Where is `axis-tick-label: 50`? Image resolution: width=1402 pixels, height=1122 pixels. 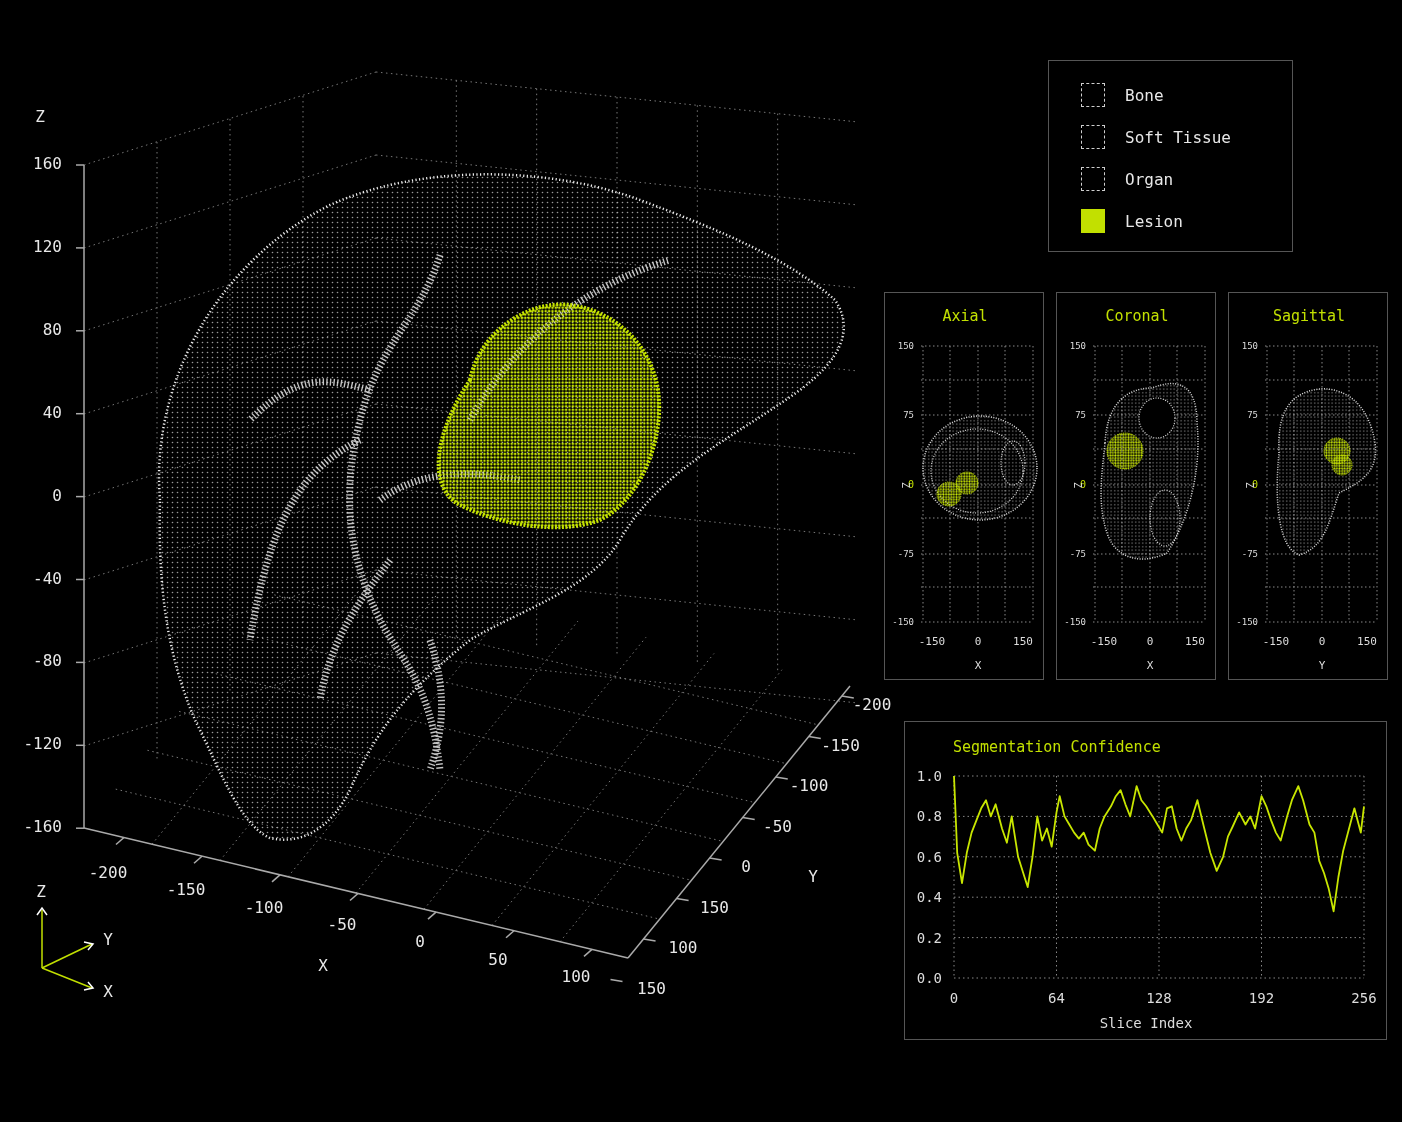
axis-tick-label: 50 is located at coordinates (498, 959).